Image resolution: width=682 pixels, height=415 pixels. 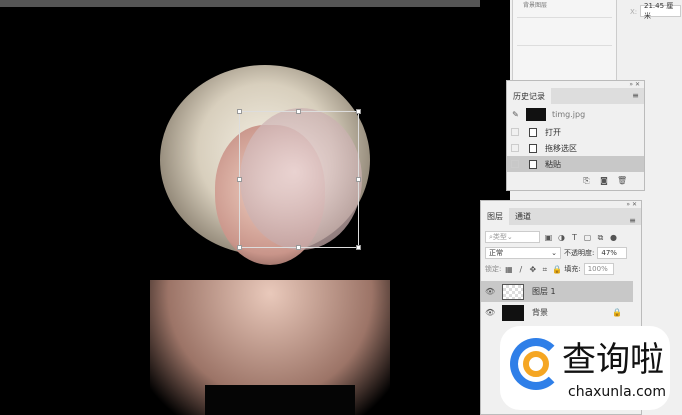 What do you see at coordinates (660, 11) in the screenshot?
I see `x-position-input: 21.45 厘米` at bounding box center [660, 11].